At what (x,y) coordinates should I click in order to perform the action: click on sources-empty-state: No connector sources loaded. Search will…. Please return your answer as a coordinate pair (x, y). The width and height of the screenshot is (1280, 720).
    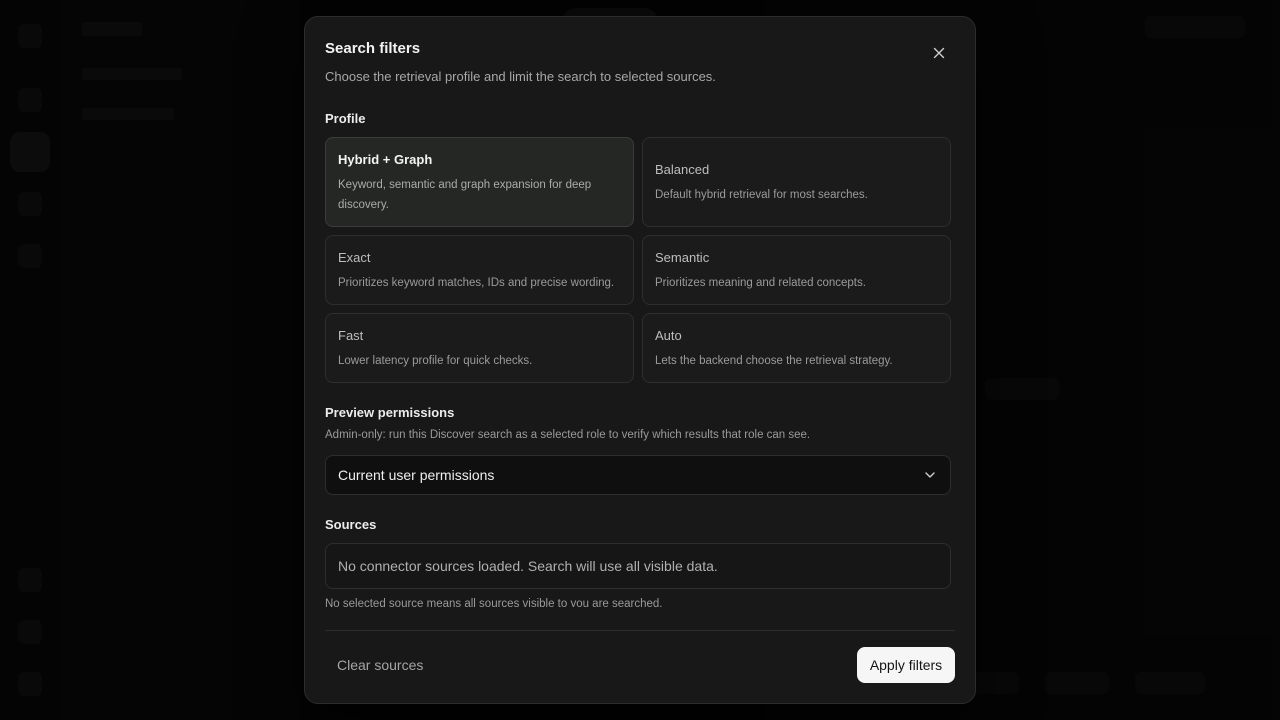
    Looking at the image, I should click on (638, 566).